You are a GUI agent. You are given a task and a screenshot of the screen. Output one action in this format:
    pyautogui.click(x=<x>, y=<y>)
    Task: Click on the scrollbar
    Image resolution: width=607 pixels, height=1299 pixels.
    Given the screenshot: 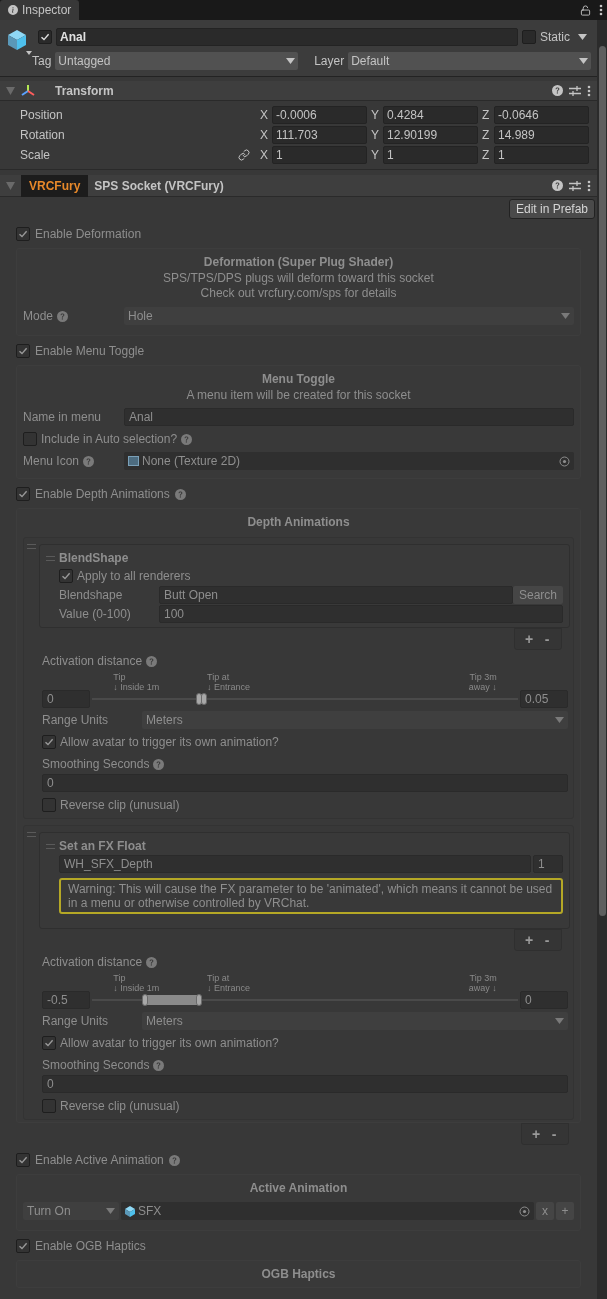 What is the action you would take?
    pyautogui.click(x=602, y=659)
    